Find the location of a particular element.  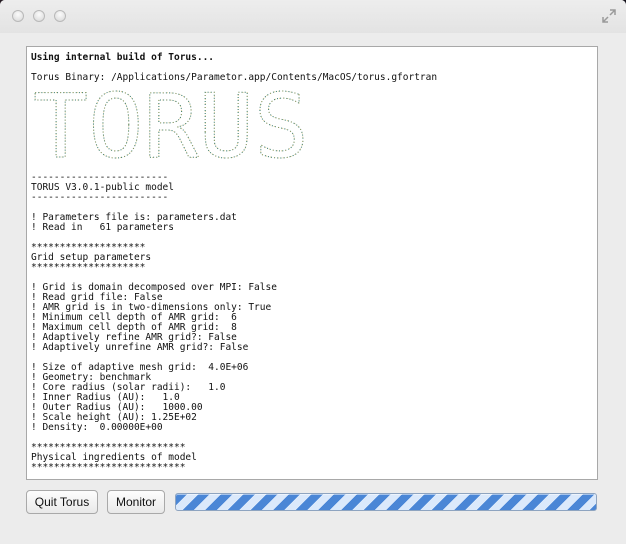

title-bar is located at coordinates (313, 16).